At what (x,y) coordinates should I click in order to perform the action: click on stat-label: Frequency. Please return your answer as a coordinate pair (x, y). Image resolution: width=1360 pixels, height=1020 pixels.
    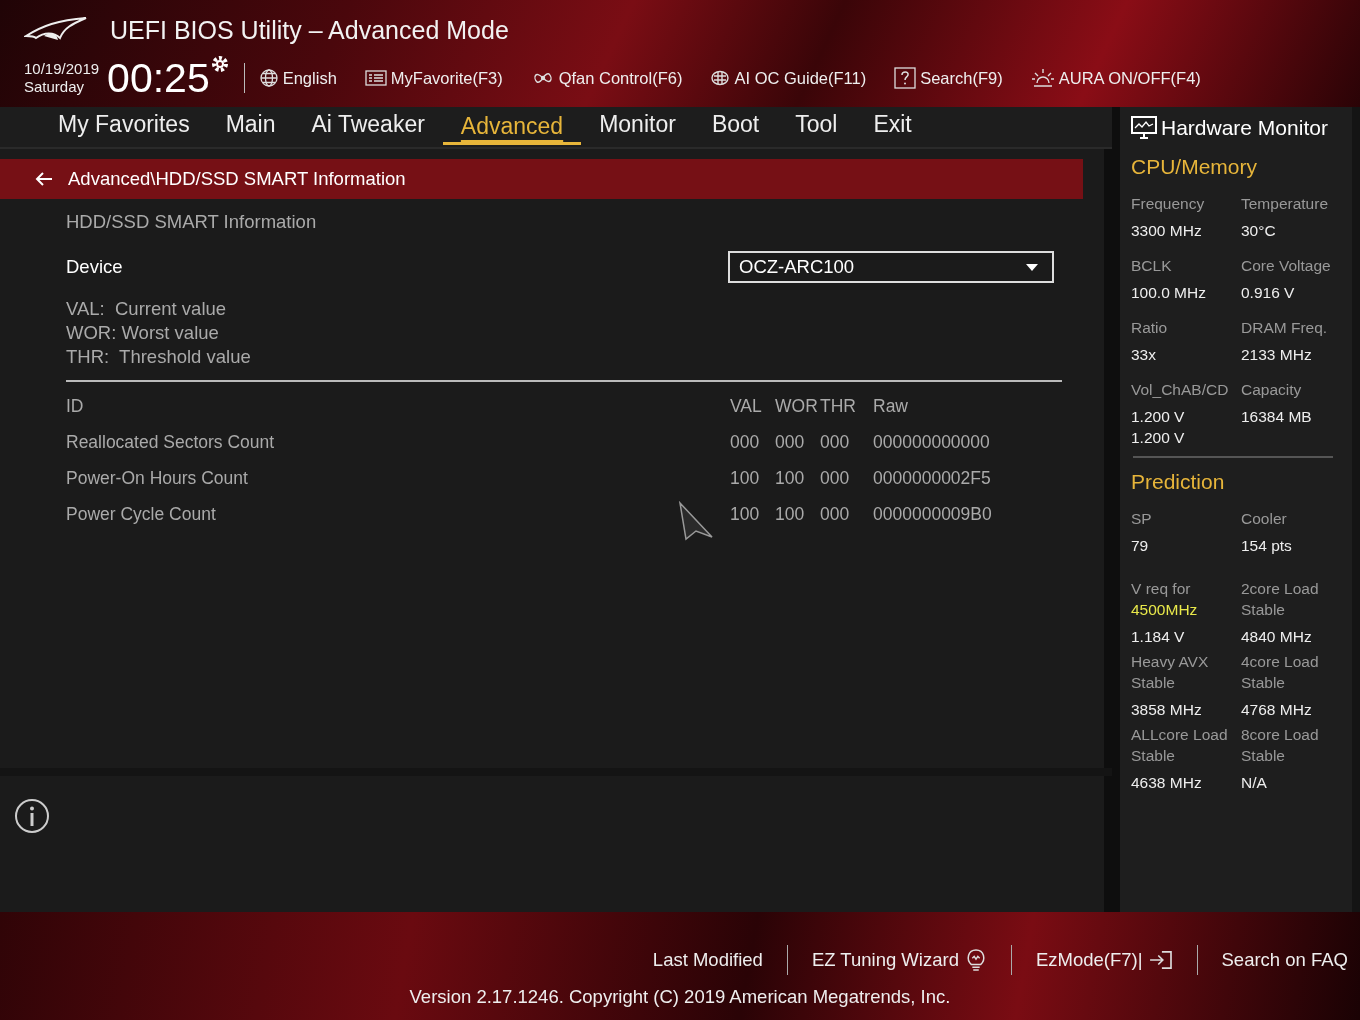
    Looking at the image, I should click on (1168, 204).